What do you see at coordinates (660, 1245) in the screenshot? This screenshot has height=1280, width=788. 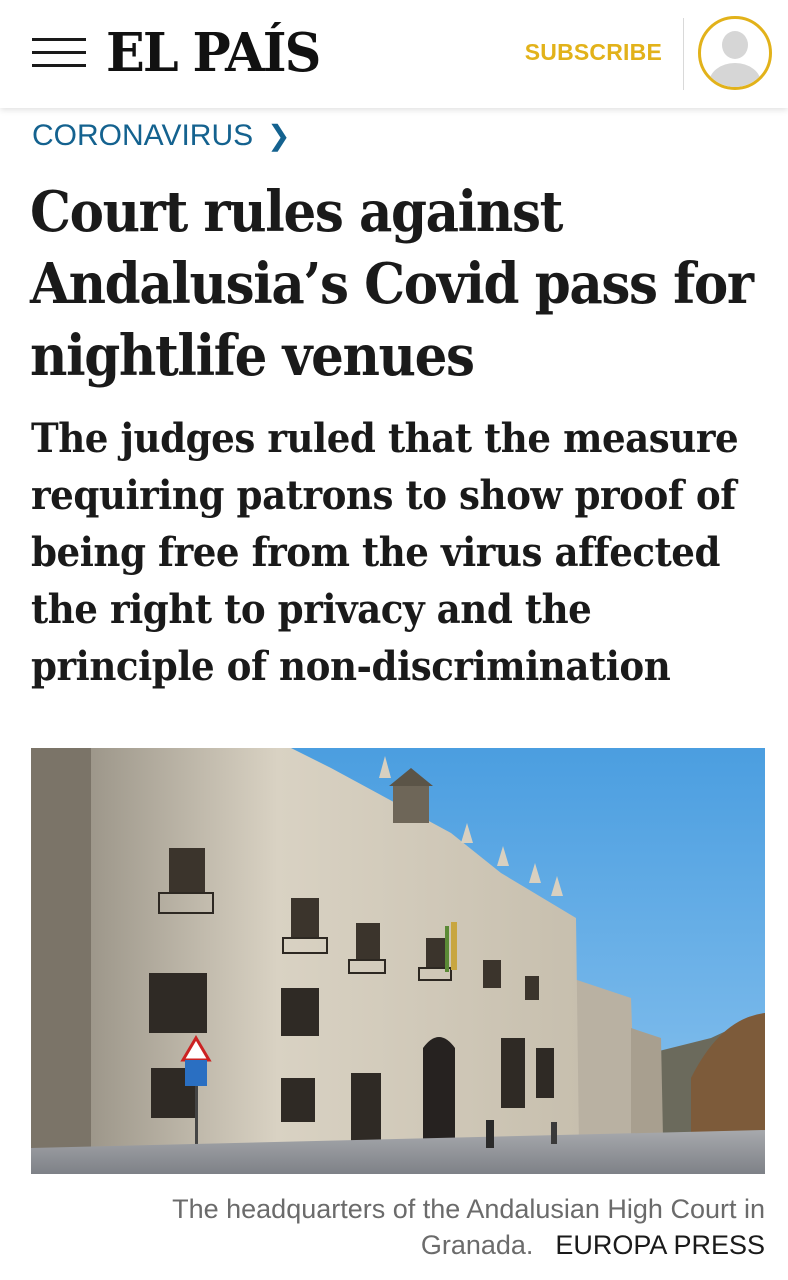 I see `photo-credit: EUROPA PRESS` at bounding box center [660, 1245].